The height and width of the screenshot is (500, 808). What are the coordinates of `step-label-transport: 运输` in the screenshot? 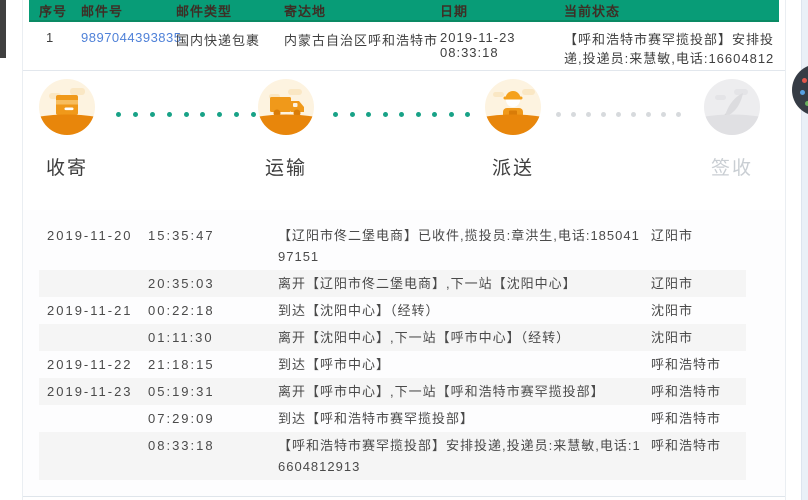 It's located at (286, 168).